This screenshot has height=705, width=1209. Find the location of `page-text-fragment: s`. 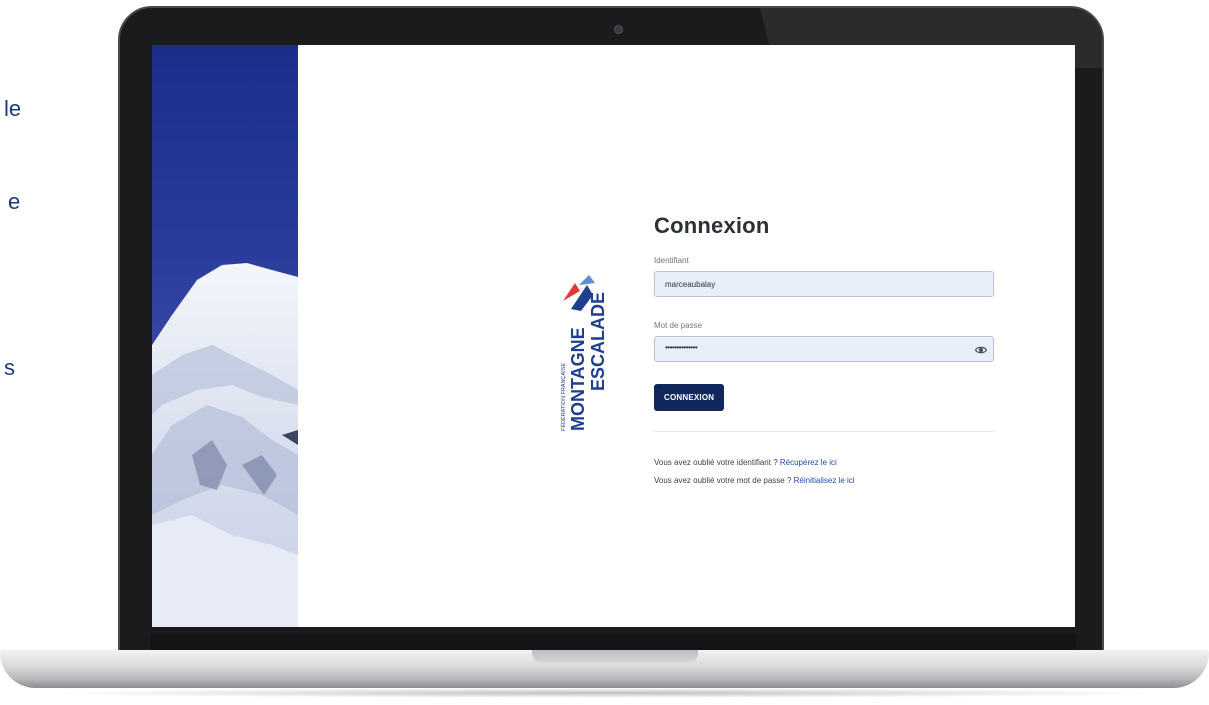

page-text-fragment: s is located at coordinates (9, 367).